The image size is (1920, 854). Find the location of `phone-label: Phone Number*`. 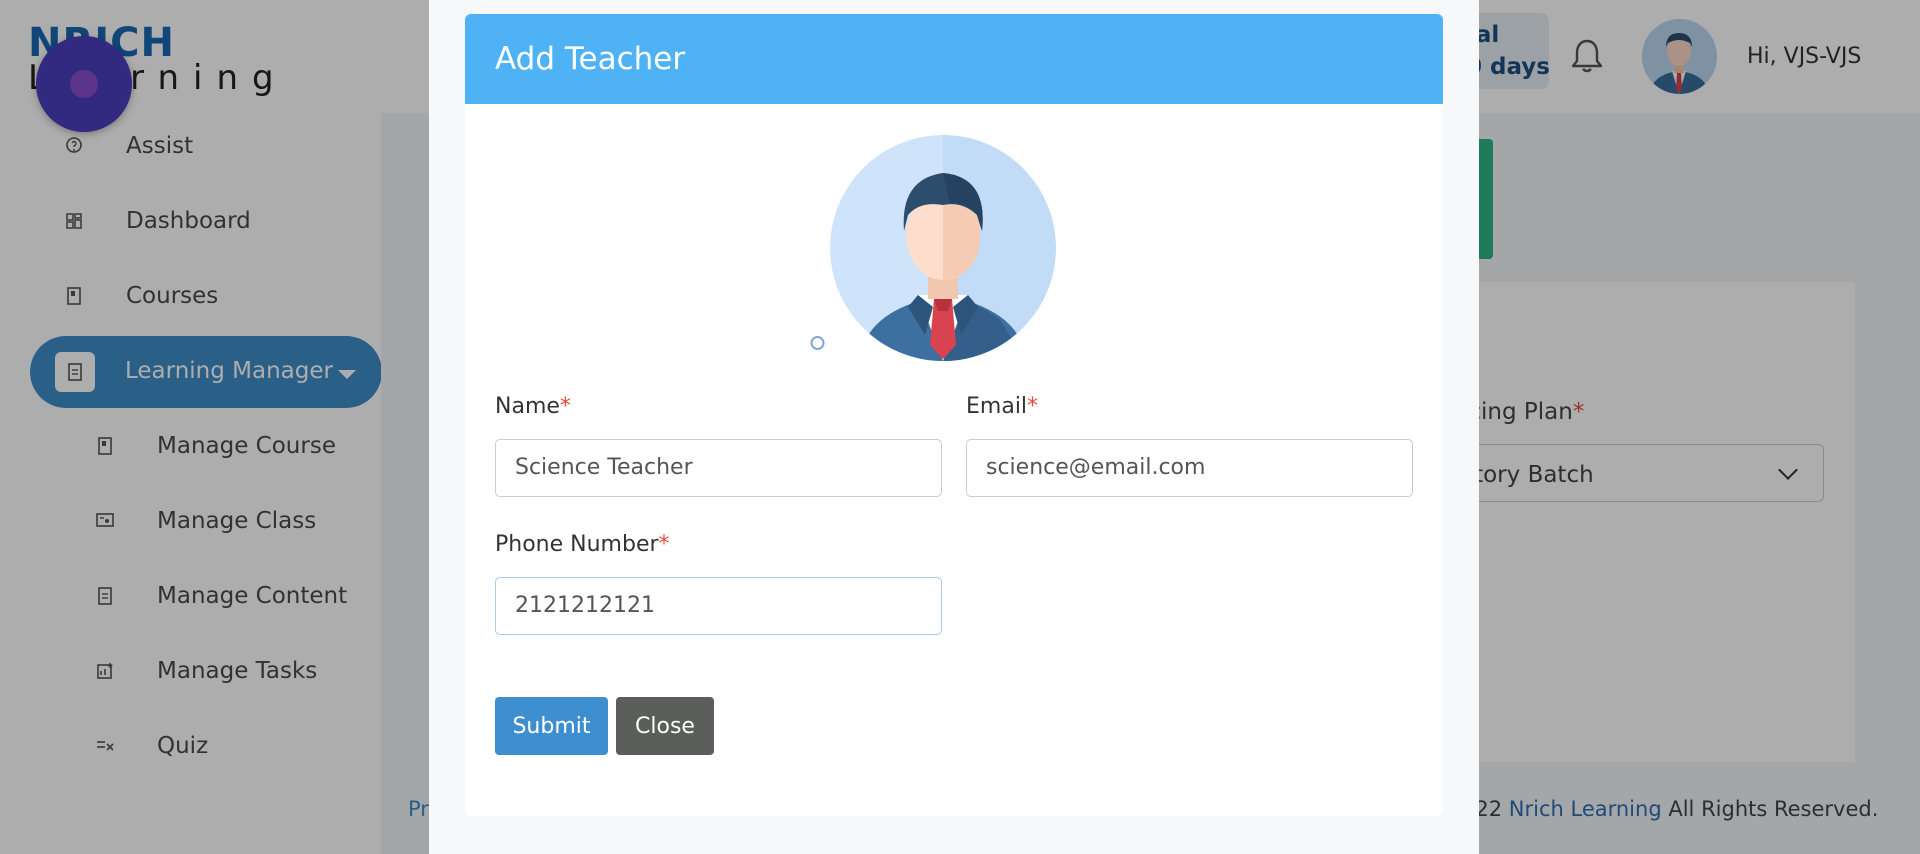

phone-label: Phone Number* is located at coordinates (582, 544).